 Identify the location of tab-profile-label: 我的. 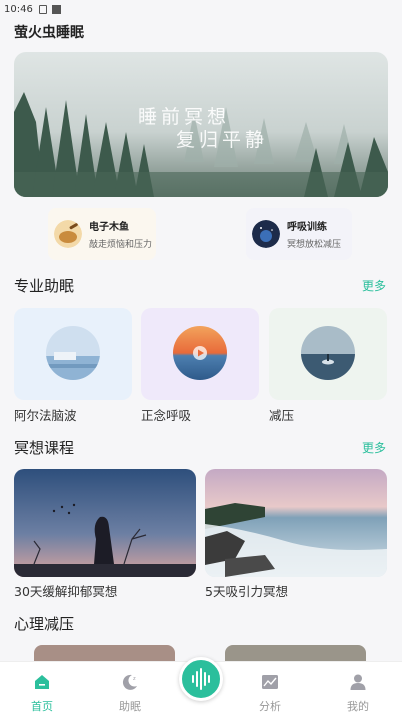
(358, 706).